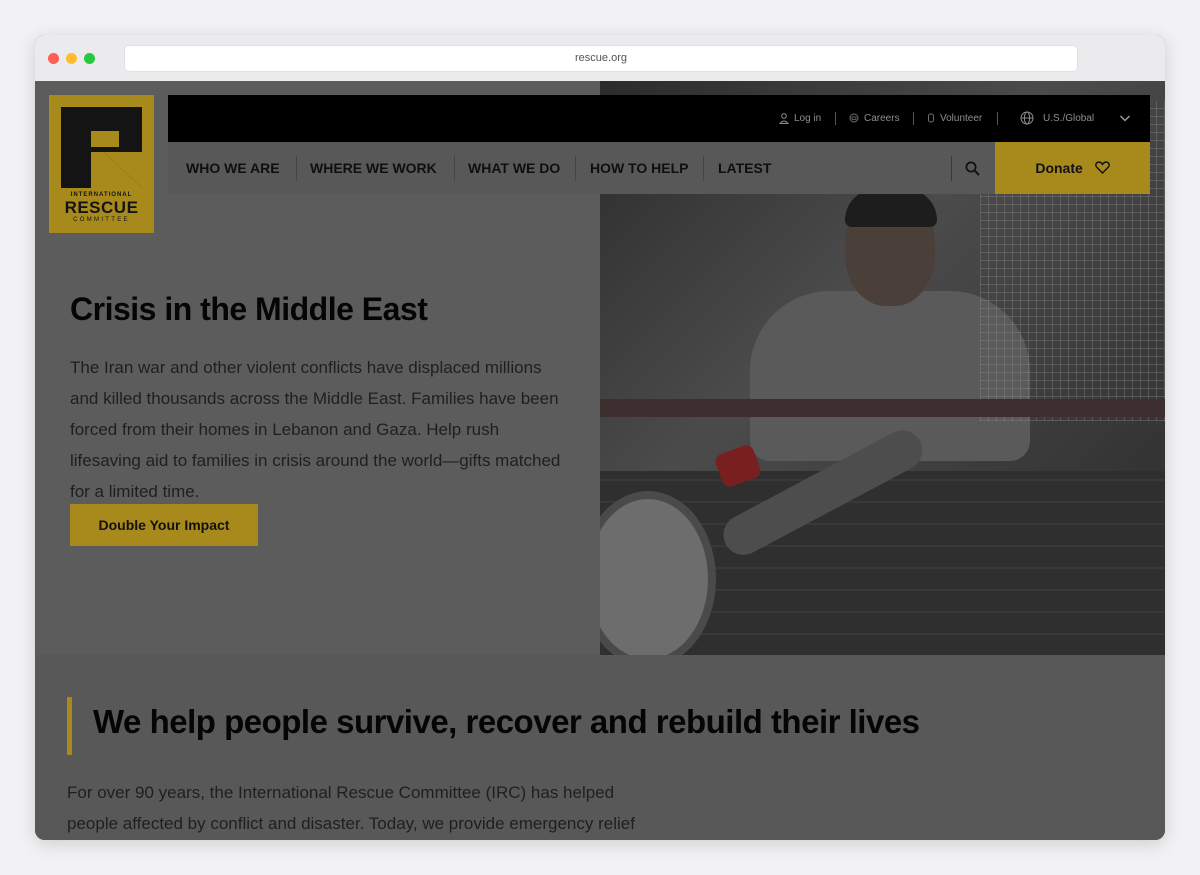 The width and height of the screenshot is (1200, 875). Describe the element at coordinates (808, 118) in the screenshot. I see `login-label: Log in` at that location.